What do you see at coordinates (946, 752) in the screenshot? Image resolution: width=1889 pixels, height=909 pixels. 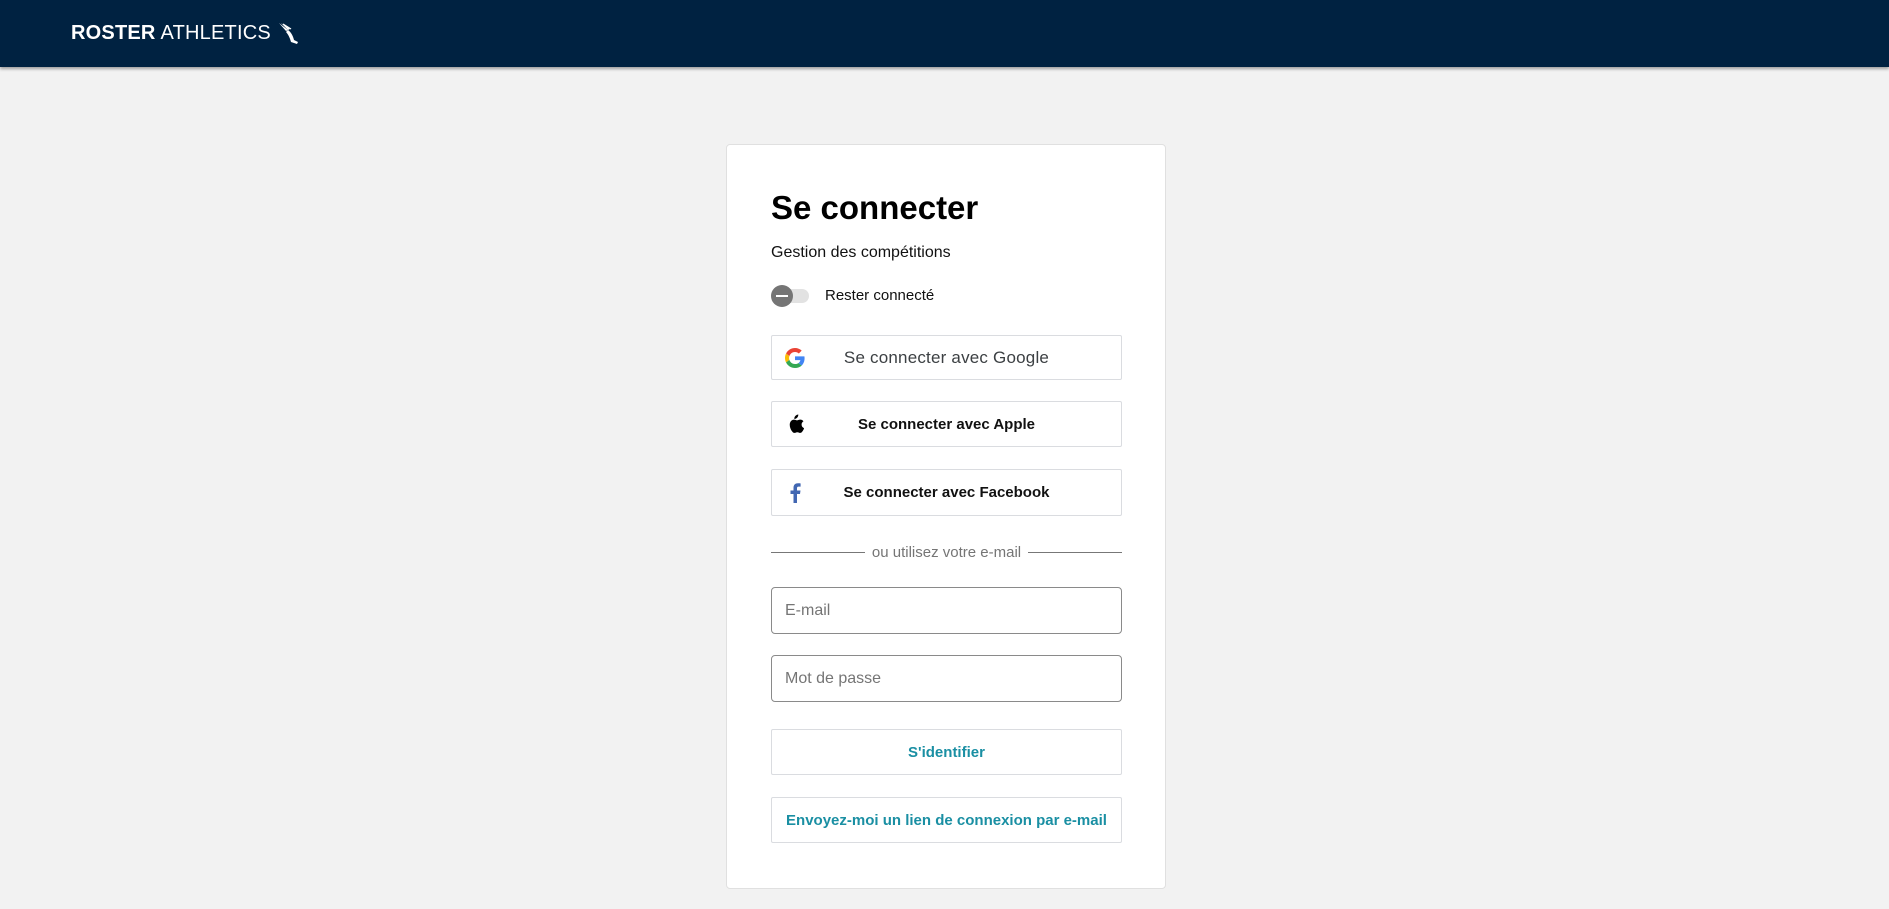 I see `login-button: S'identifier` at bounding box center [946, 752].